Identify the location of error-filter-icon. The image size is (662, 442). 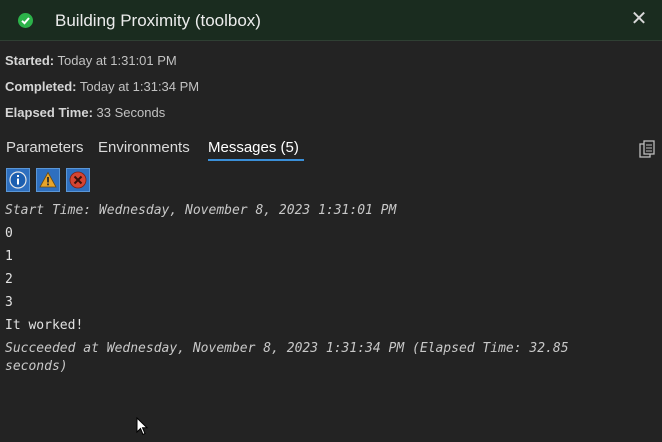
(78, 180).